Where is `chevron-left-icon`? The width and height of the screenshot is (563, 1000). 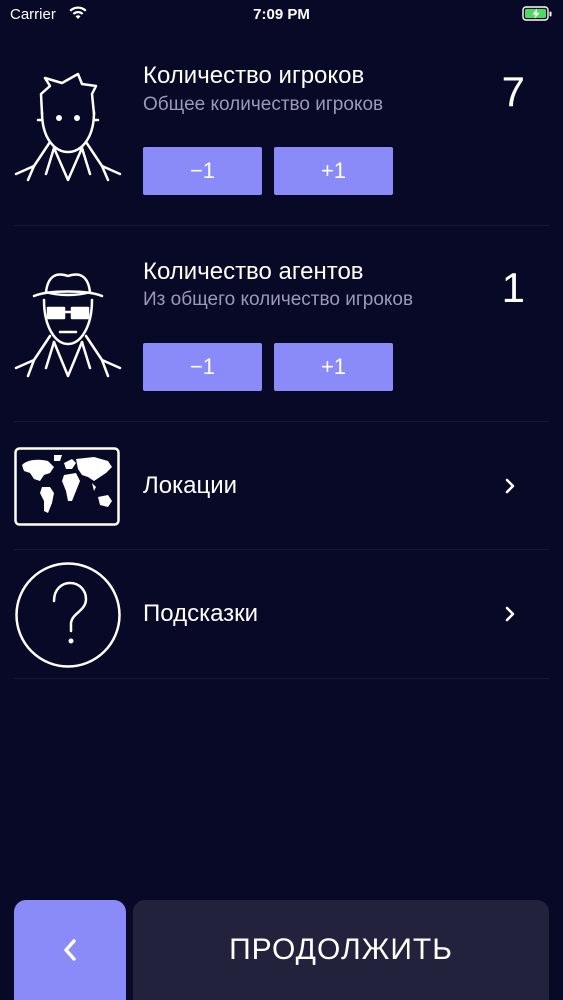 chevron-left-icon is located at coordinates (70, 950).